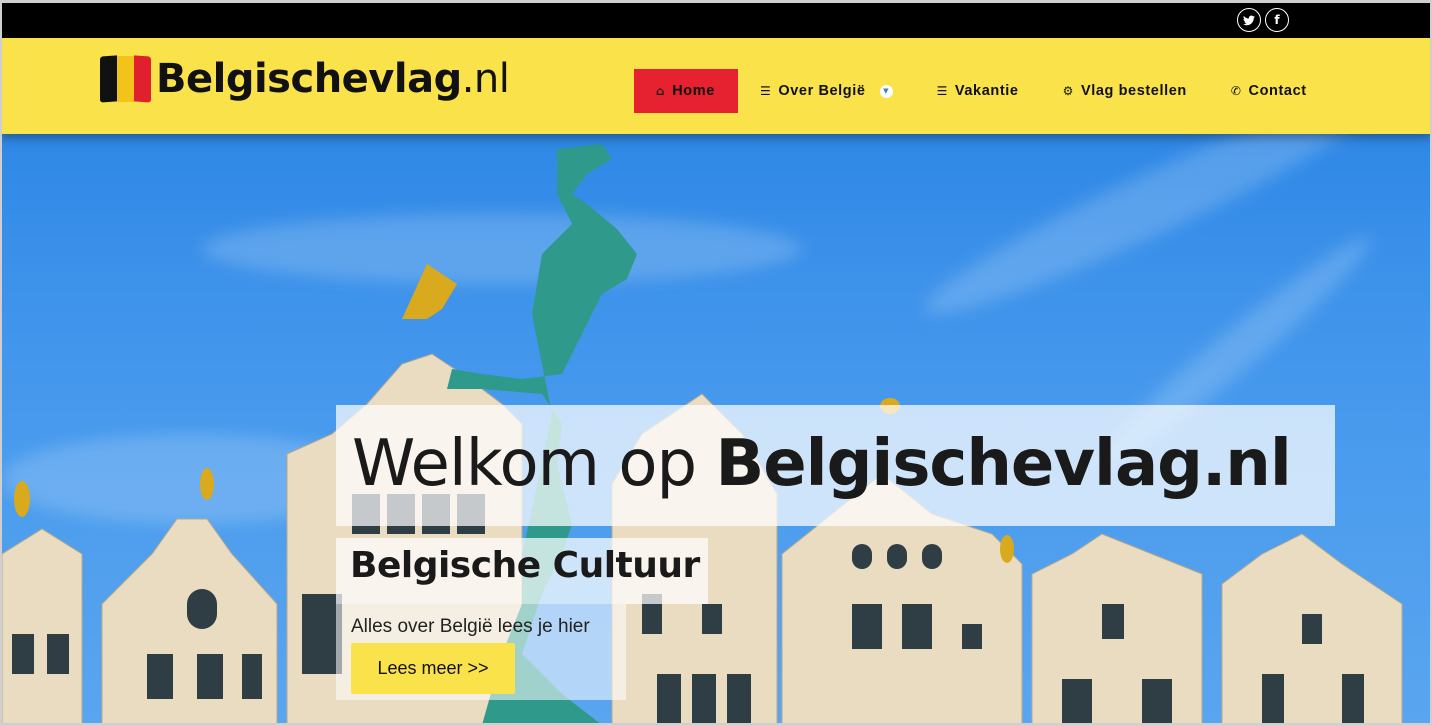  What do you see at coordinates (1249, 20) in the screenshot?
I see `twitter-icon` at bounding box center [1249, 20].